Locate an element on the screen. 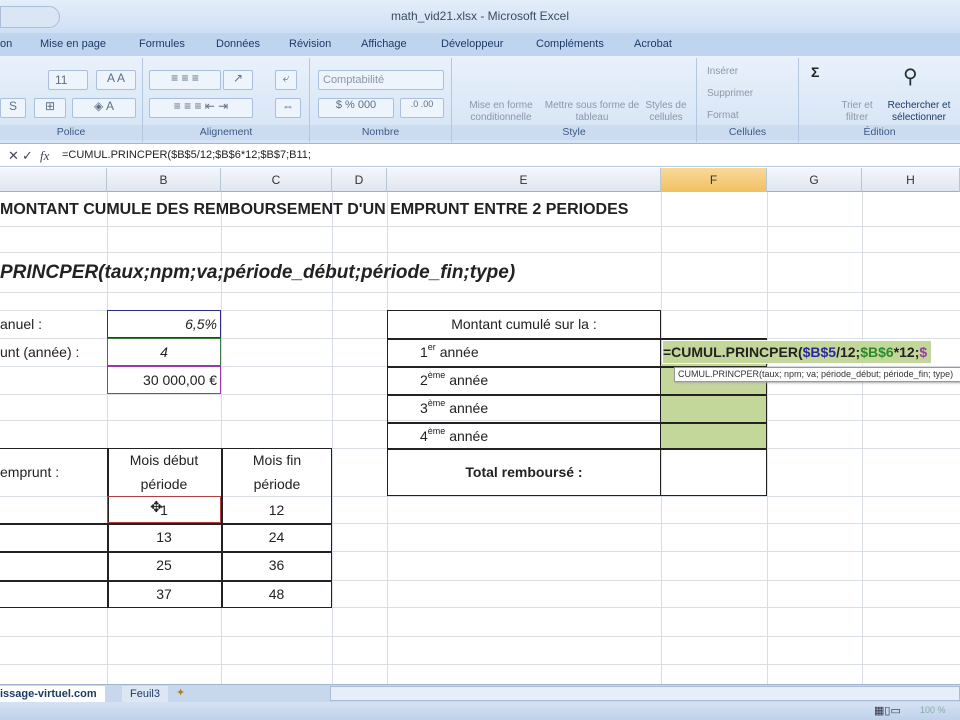 This screenshot has width=960, height=720. insert-cells-button: Insérer is located at coordinates (722, 72).